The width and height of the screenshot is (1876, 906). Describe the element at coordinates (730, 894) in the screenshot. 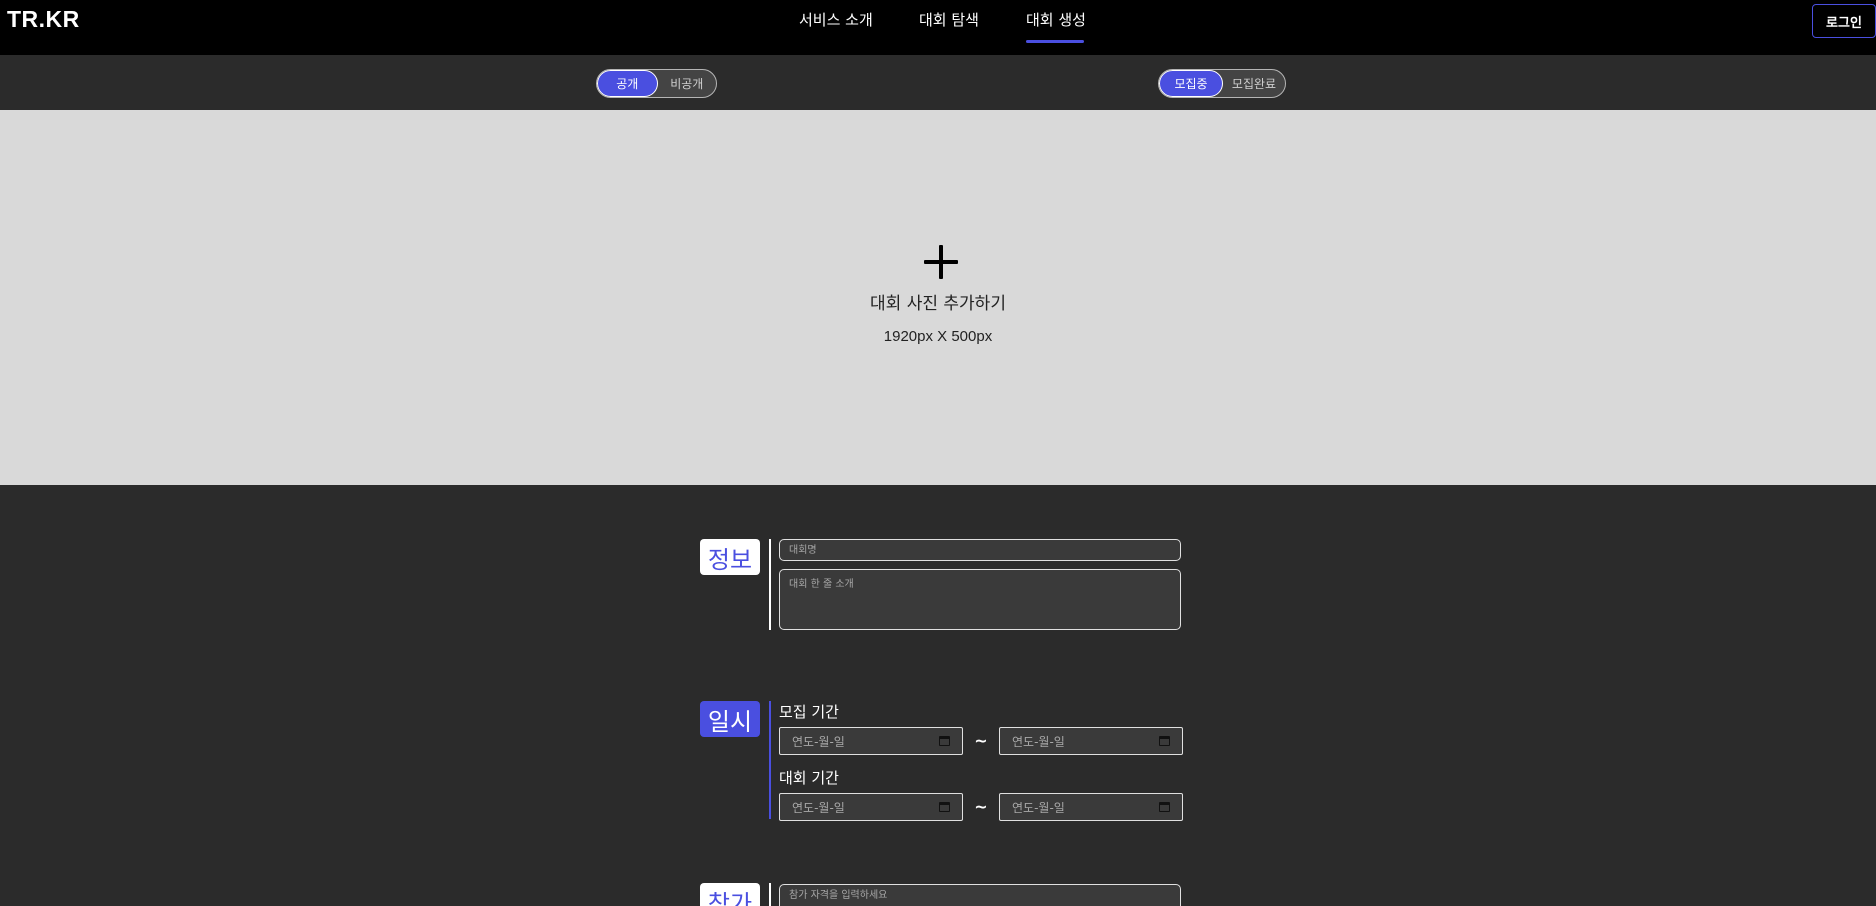

I see `entry-section-badge: 참가` at that location.